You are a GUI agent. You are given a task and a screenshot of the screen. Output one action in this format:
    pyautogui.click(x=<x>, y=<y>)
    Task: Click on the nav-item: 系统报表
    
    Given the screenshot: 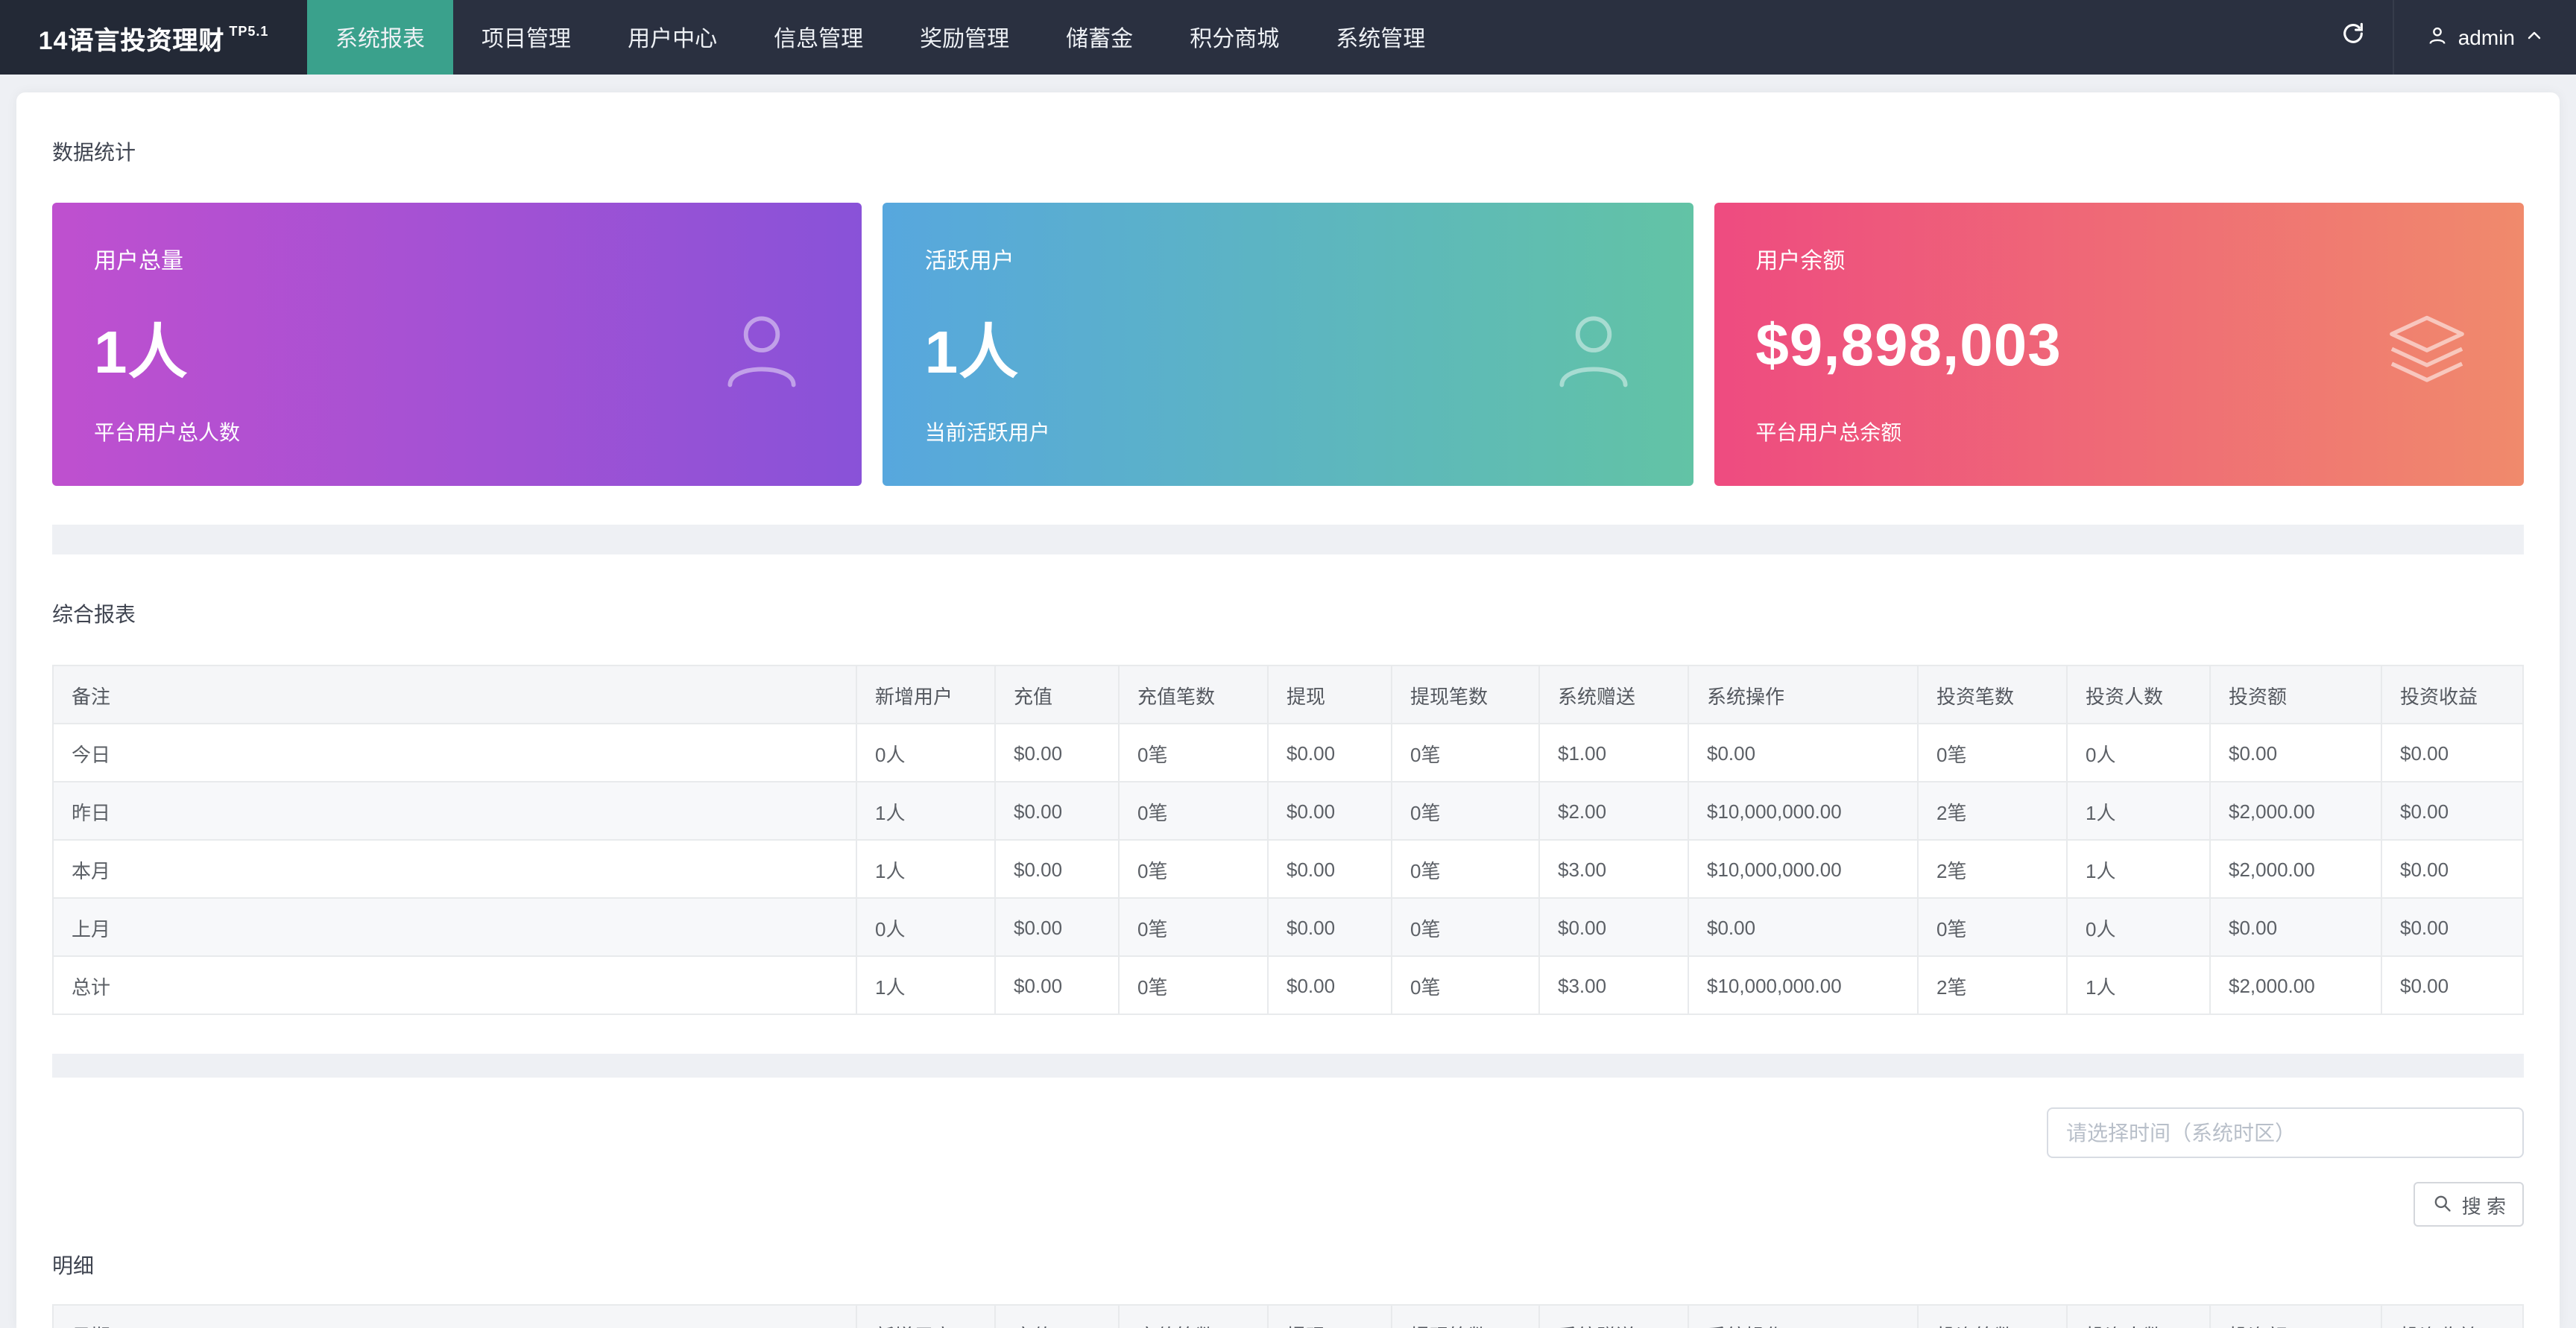 What is the action you would take?
    pyautogui.click(x=380, y=38)
    